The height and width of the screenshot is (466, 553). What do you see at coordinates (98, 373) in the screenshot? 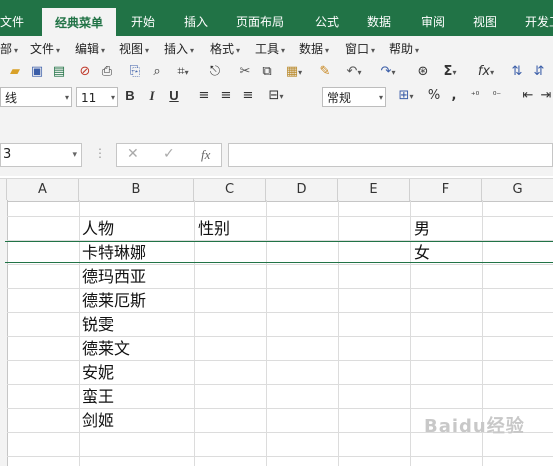
I see `cell-character: 安妮` at bounding box center [98, 373].